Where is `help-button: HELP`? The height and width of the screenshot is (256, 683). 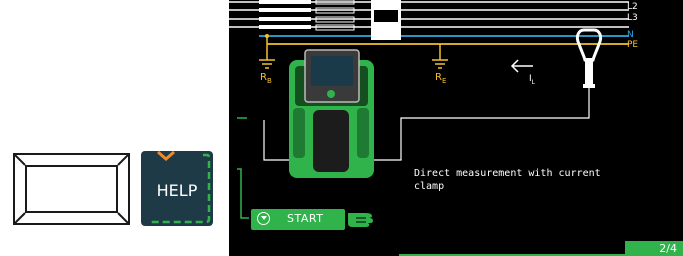
help-button: HELP is located at coordinates (177, 188).